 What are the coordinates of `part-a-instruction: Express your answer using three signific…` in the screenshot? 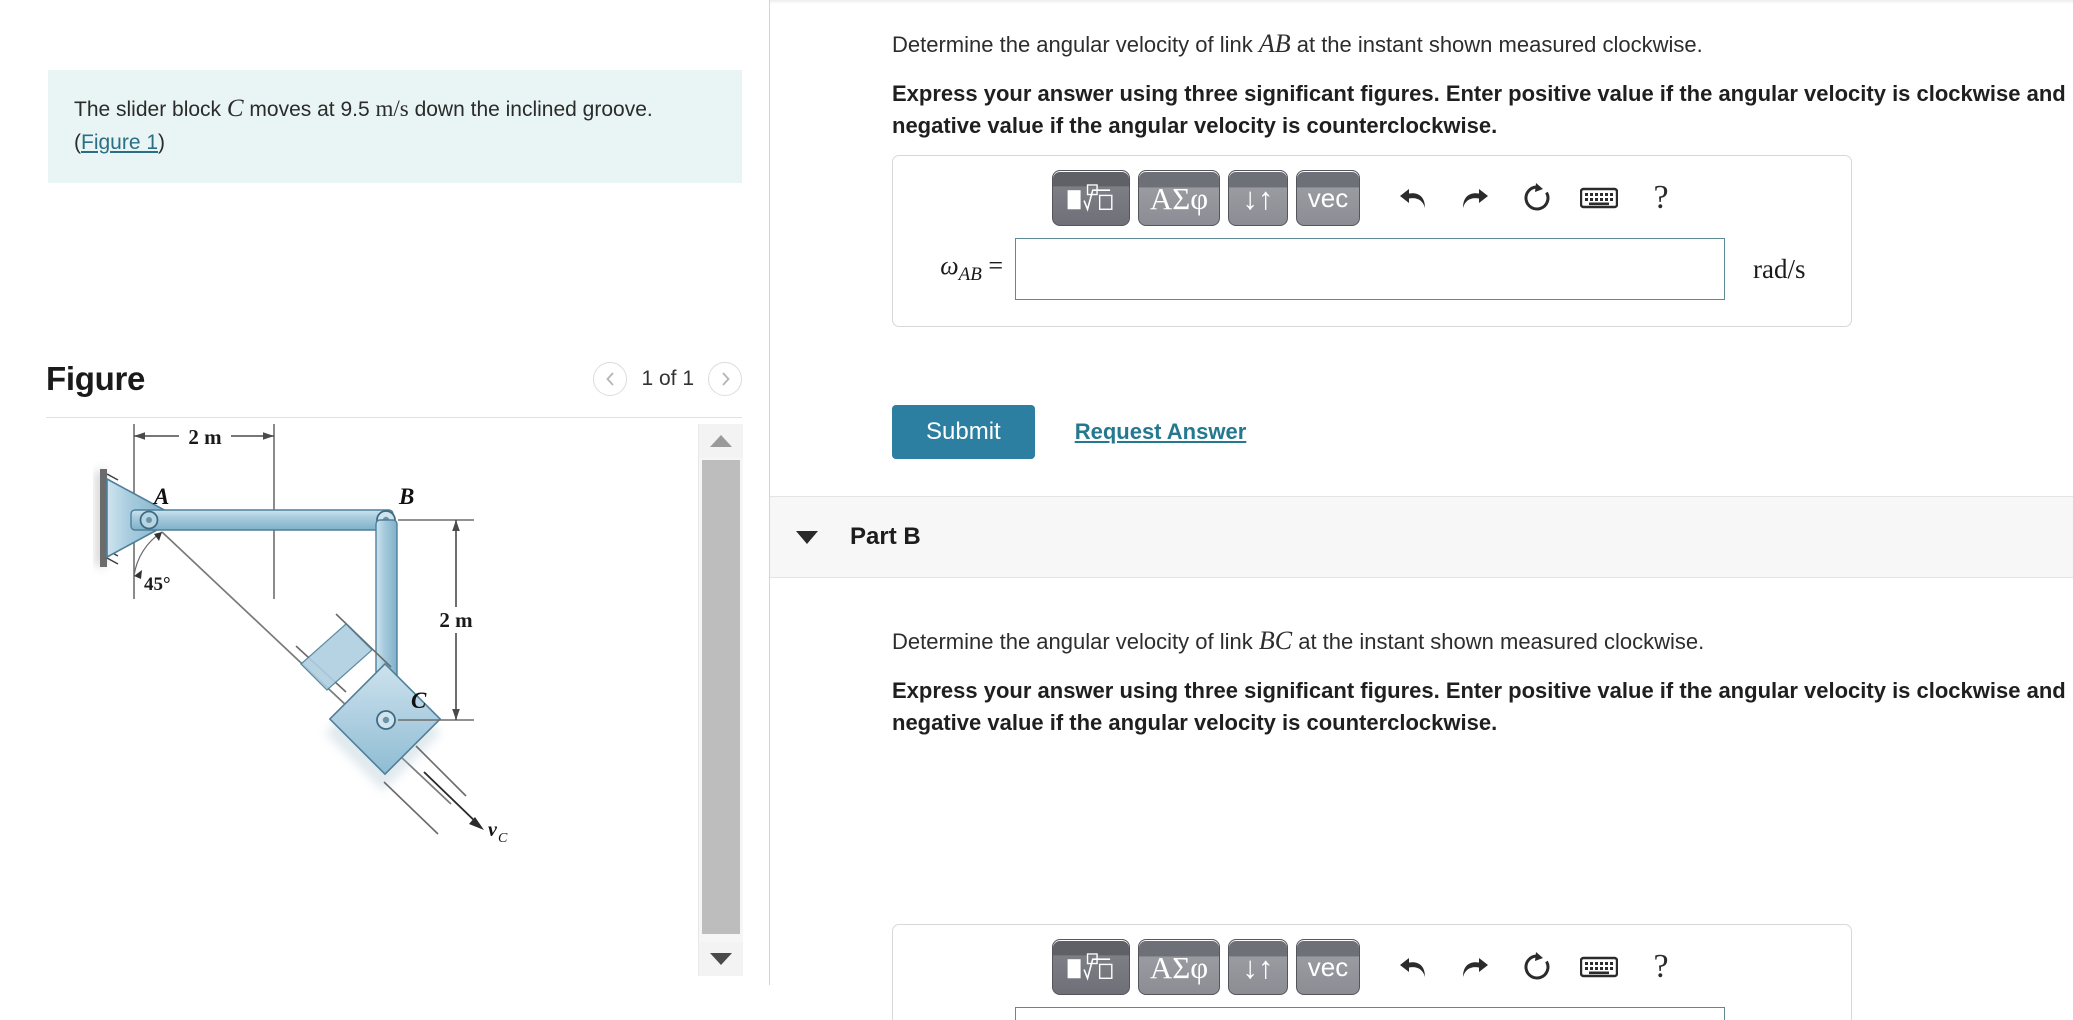 It's located at (1482, 110).